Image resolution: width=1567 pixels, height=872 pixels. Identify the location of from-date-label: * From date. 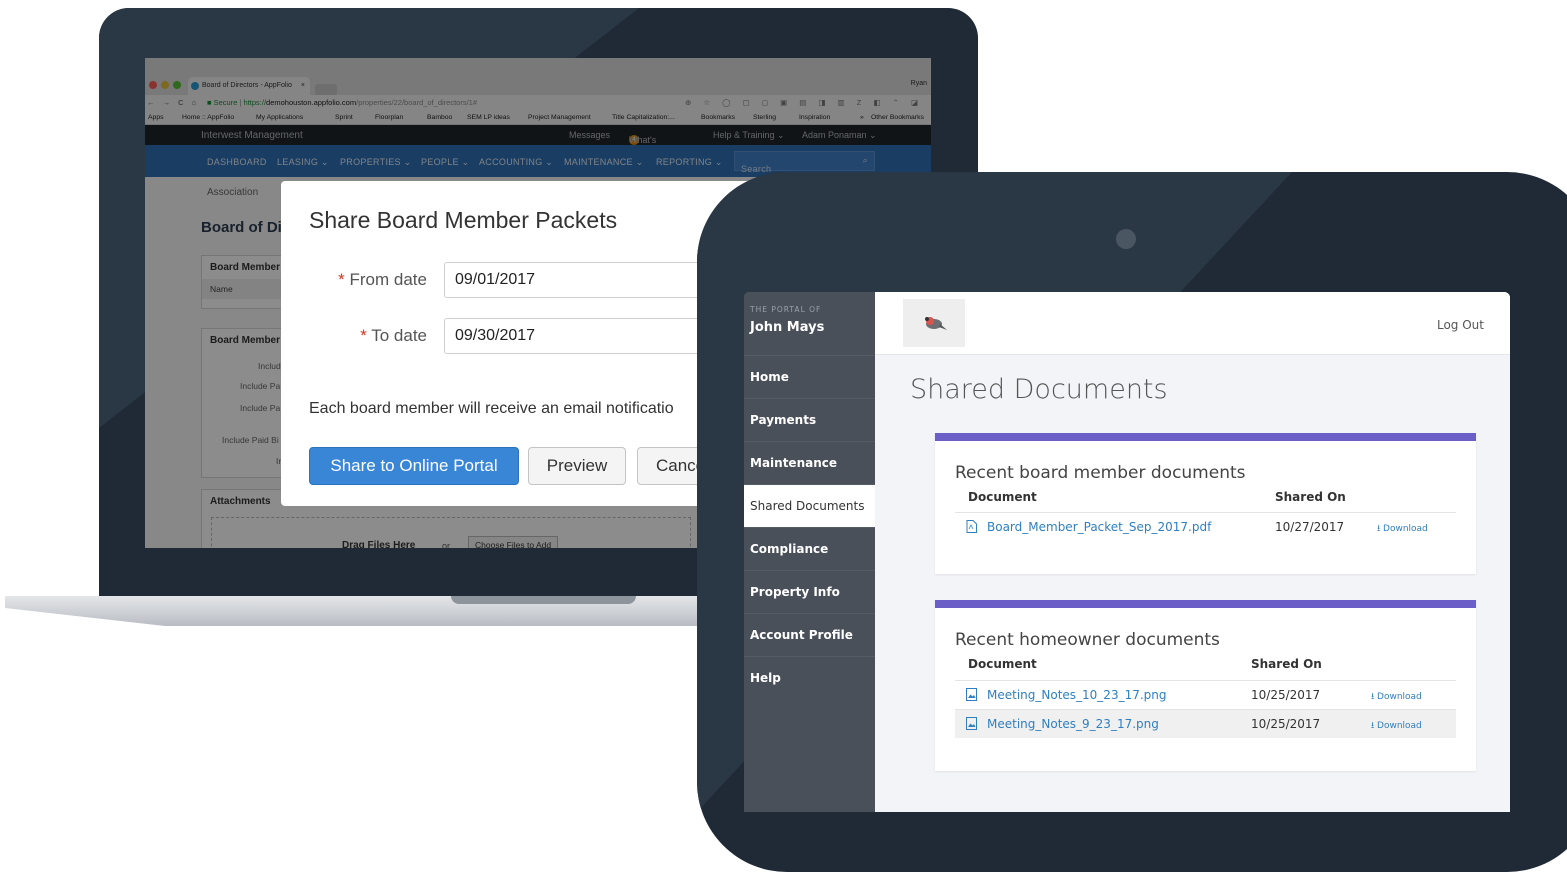
(367, 280).